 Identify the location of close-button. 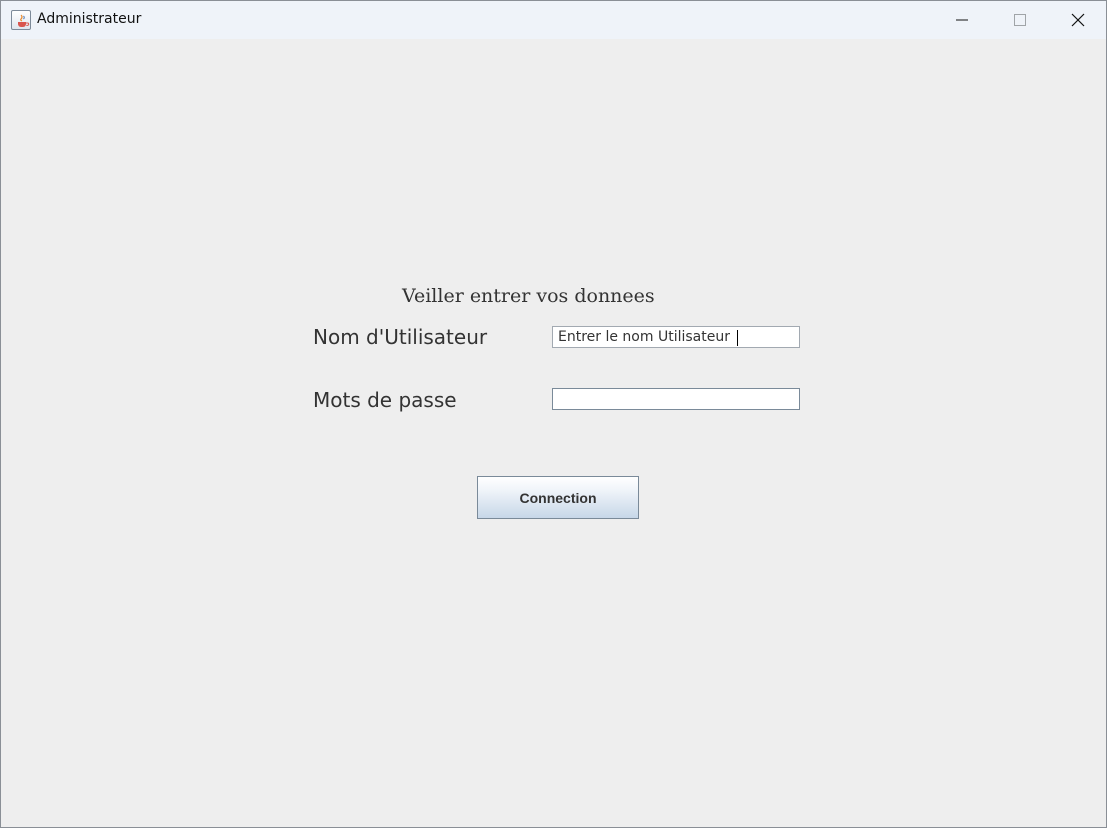
(1078, 20).